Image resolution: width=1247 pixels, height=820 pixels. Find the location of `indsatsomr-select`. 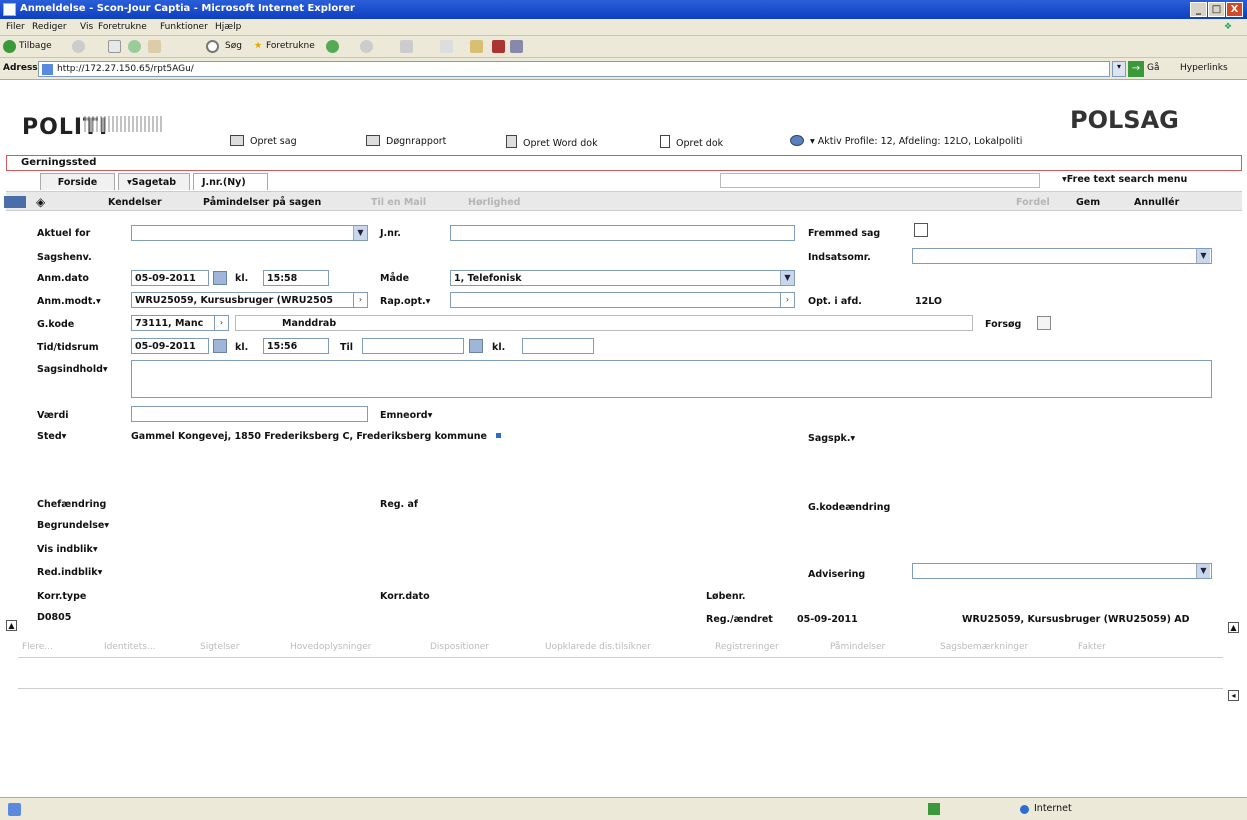

indsatsomr-select is located at coordinates (1062, 256).